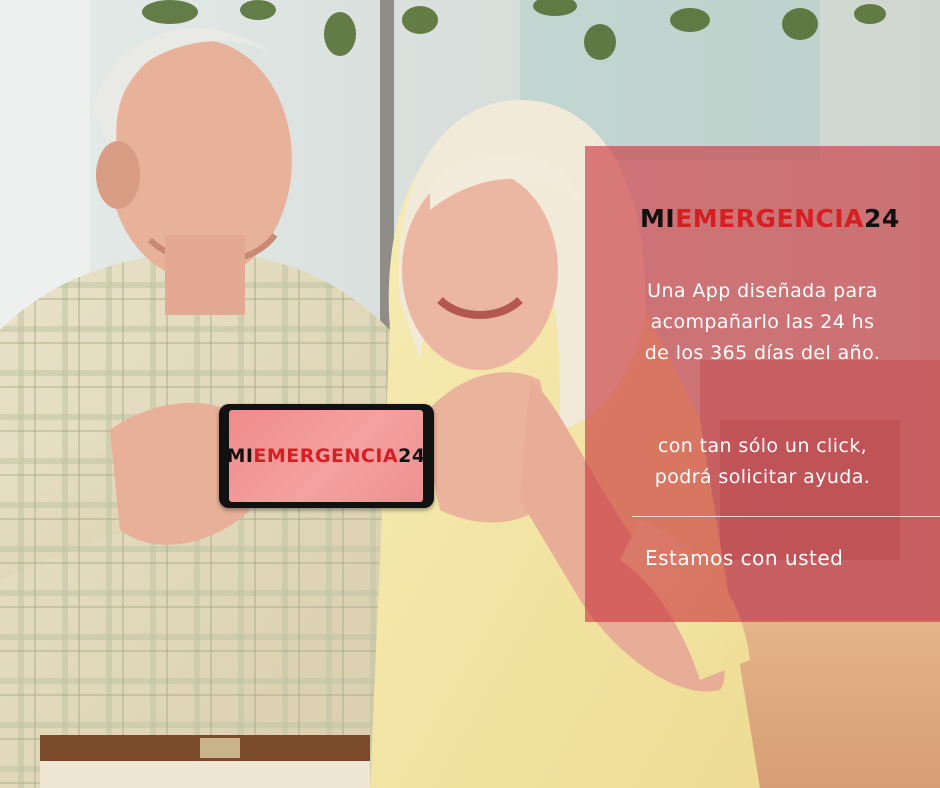 Image resolution: width=940 pixels, height=788 pixels. Describe the element at coordinates (786, 516) in the screenshot. I see `panel-divider` at that location.